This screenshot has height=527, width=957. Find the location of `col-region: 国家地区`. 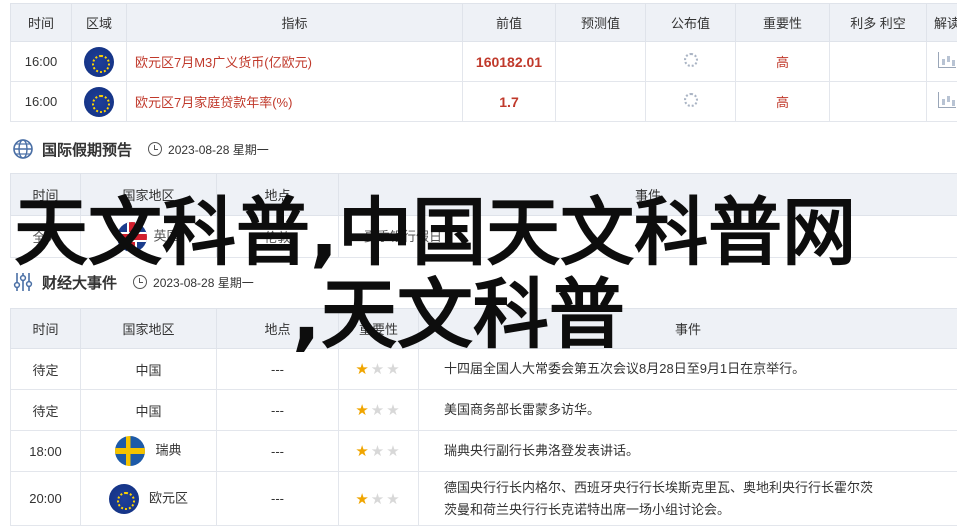

col-region: 国家地区 is located at coordinates (148, 328).